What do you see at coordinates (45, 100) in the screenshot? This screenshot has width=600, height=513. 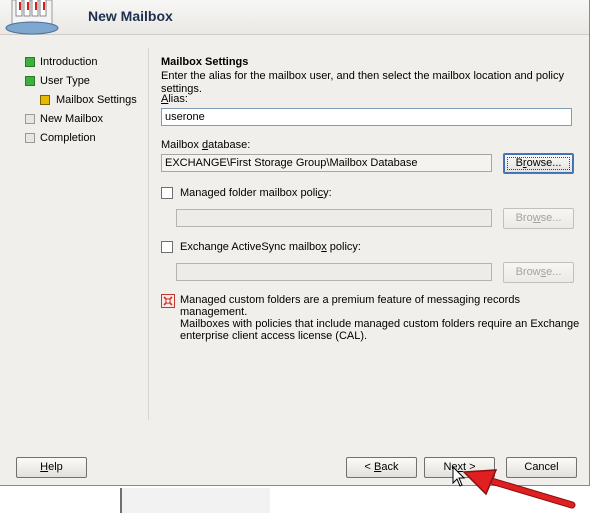 I see `step-current-icon` at bounding box center [45, 100].